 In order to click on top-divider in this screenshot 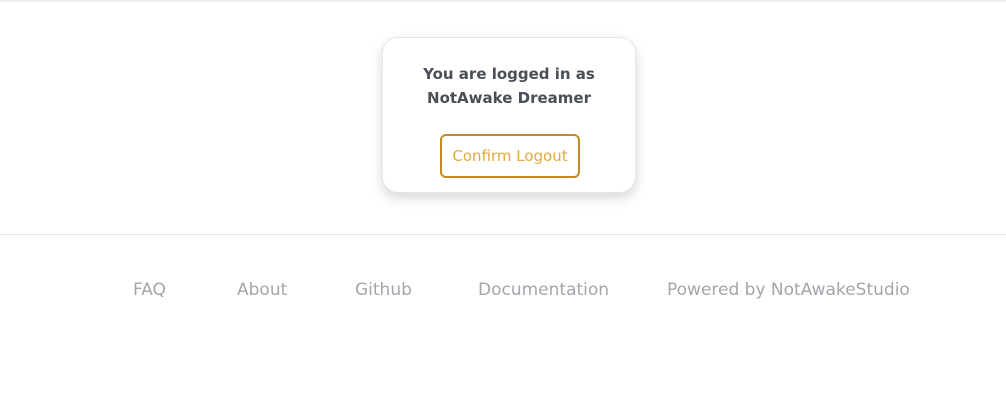, I will do `click(503, 1)`.